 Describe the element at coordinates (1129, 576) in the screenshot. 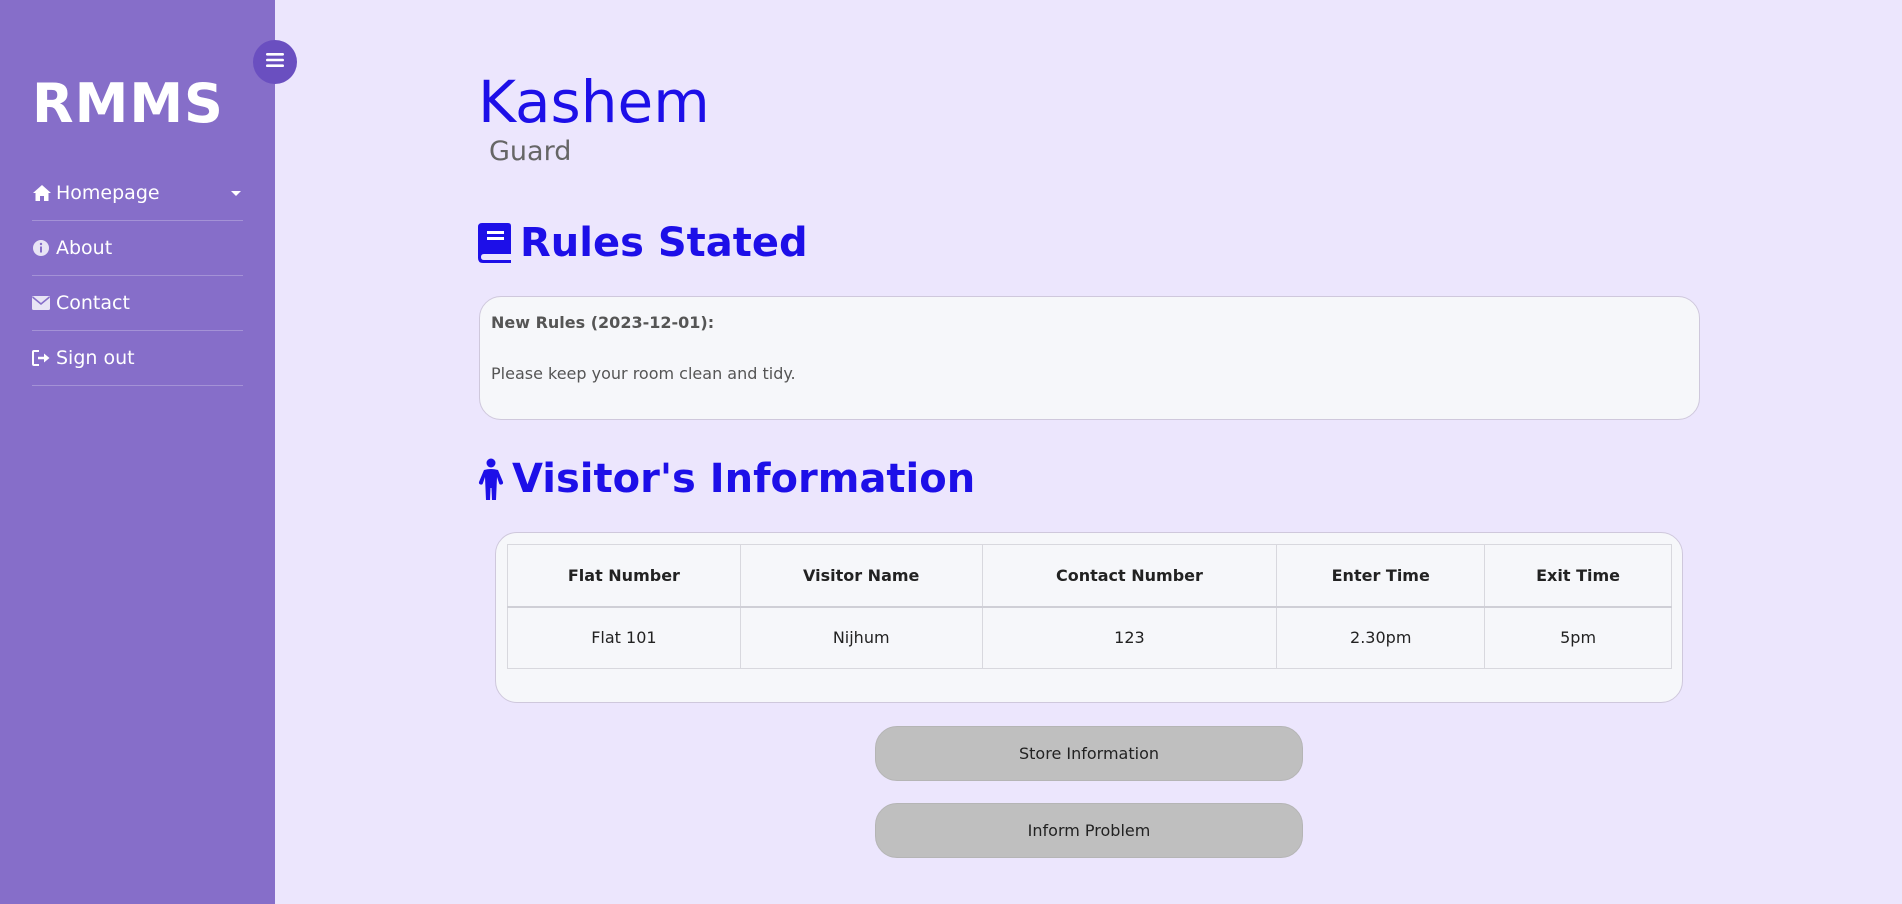

I see `column-header-contact-number: Contact Number` at that location.